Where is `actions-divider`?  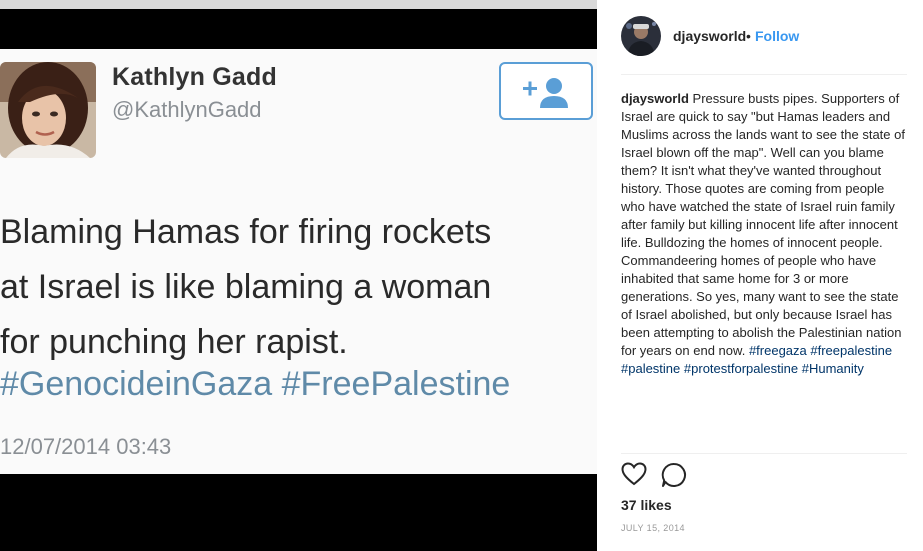 actions-divider is located at coordinates (764, 453).